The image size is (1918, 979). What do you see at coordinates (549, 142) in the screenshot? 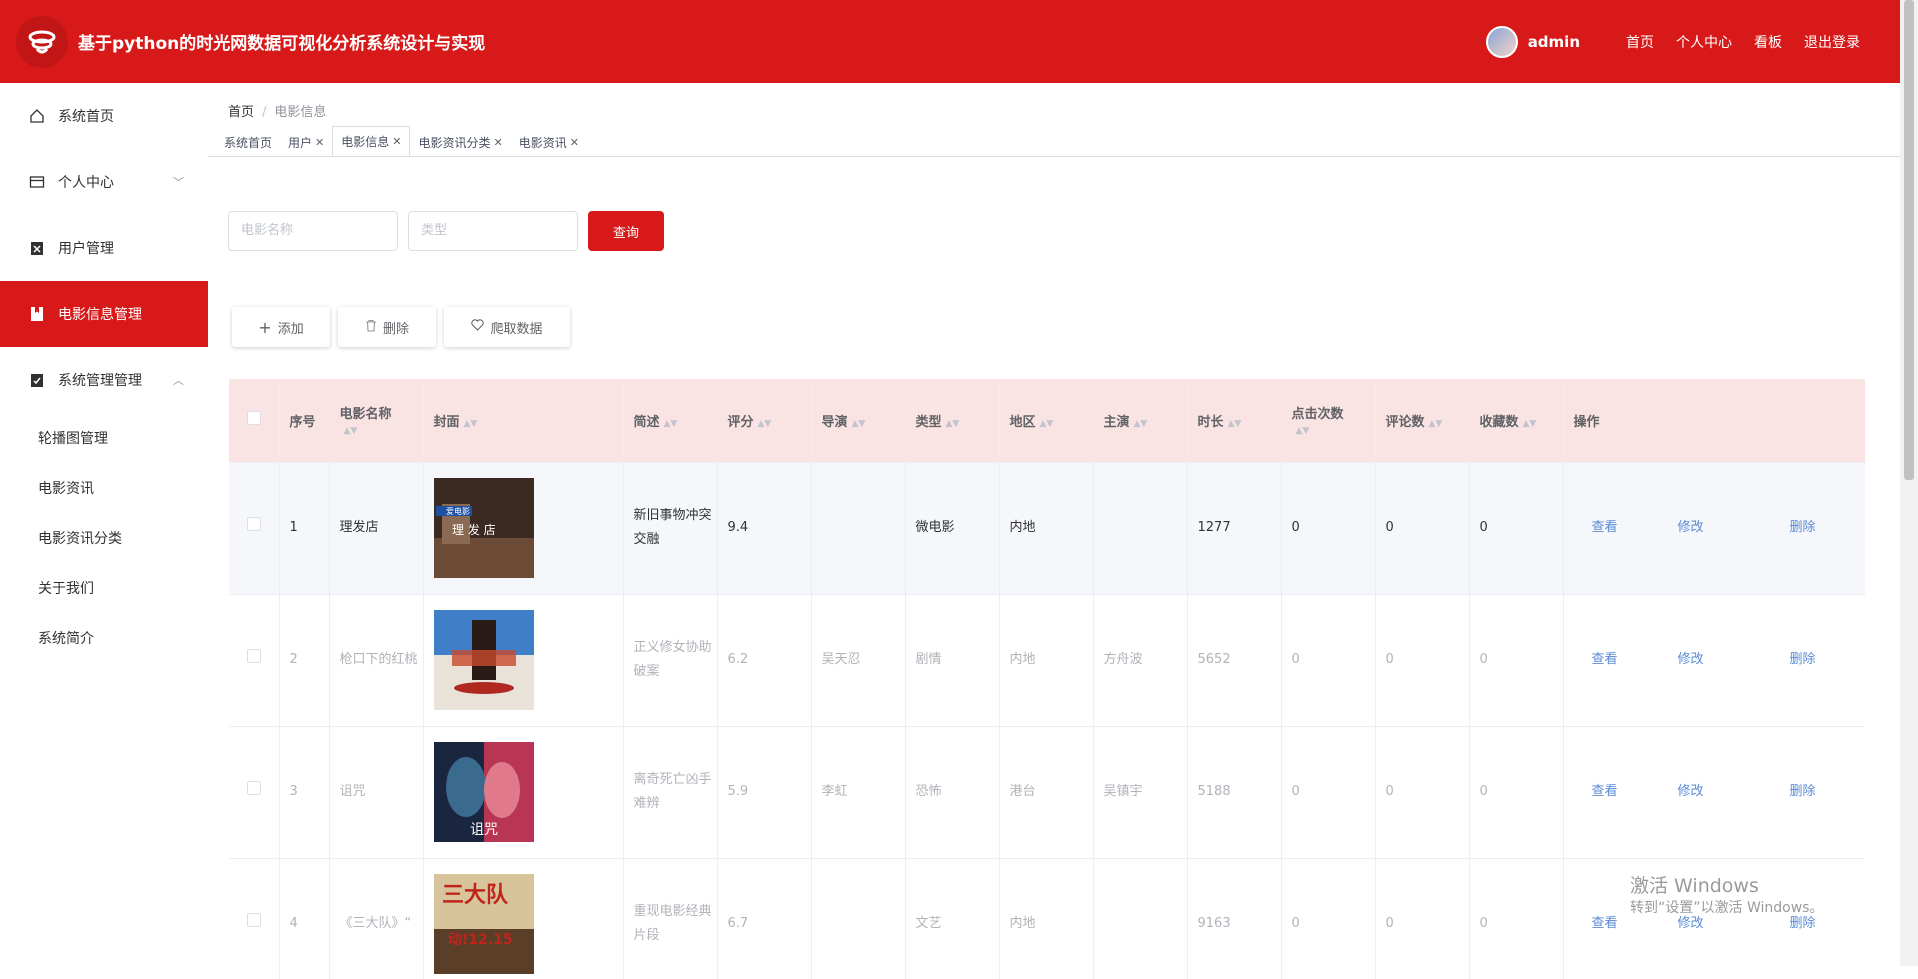
I see `tab-news: 电影资讯 ✕` at bounding box center [549, 142].